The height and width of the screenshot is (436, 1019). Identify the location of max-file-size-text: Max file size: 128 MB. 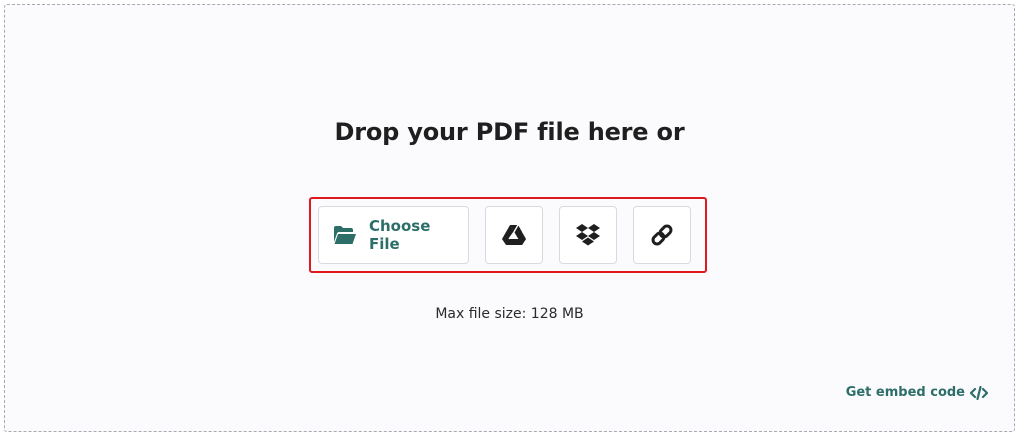
(509, 314).